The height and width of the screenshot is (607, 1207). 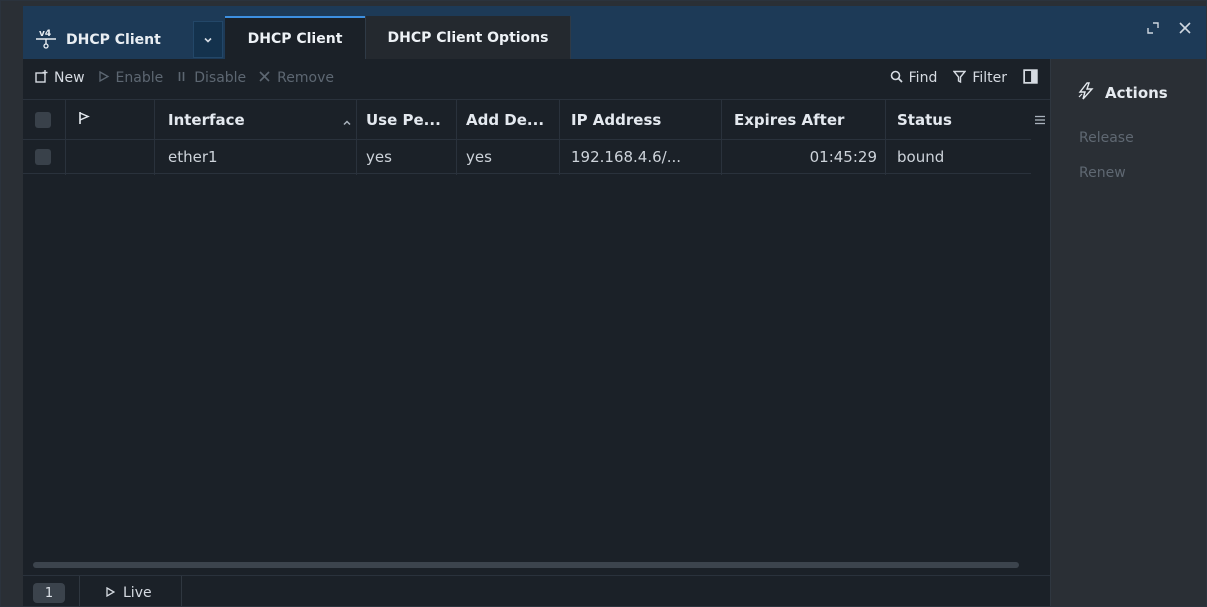 What do you see at coordinates (1136, 93) in the screenshot?
I see `actions-title-label: Actions` at bounding box center [1136, 93].